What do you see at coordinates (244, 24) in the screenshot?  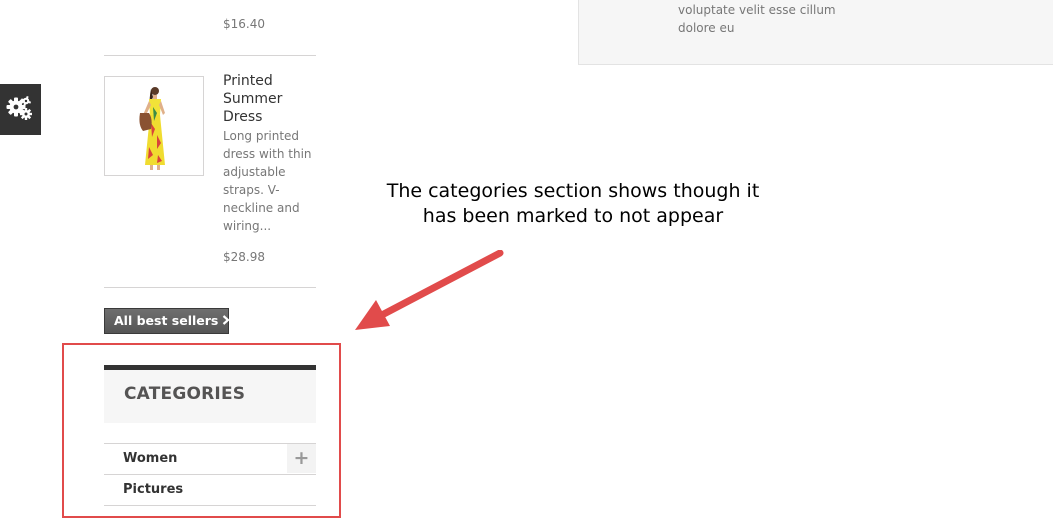 I see `previous-product-price: $16.40` at bounding box center [244, 24].